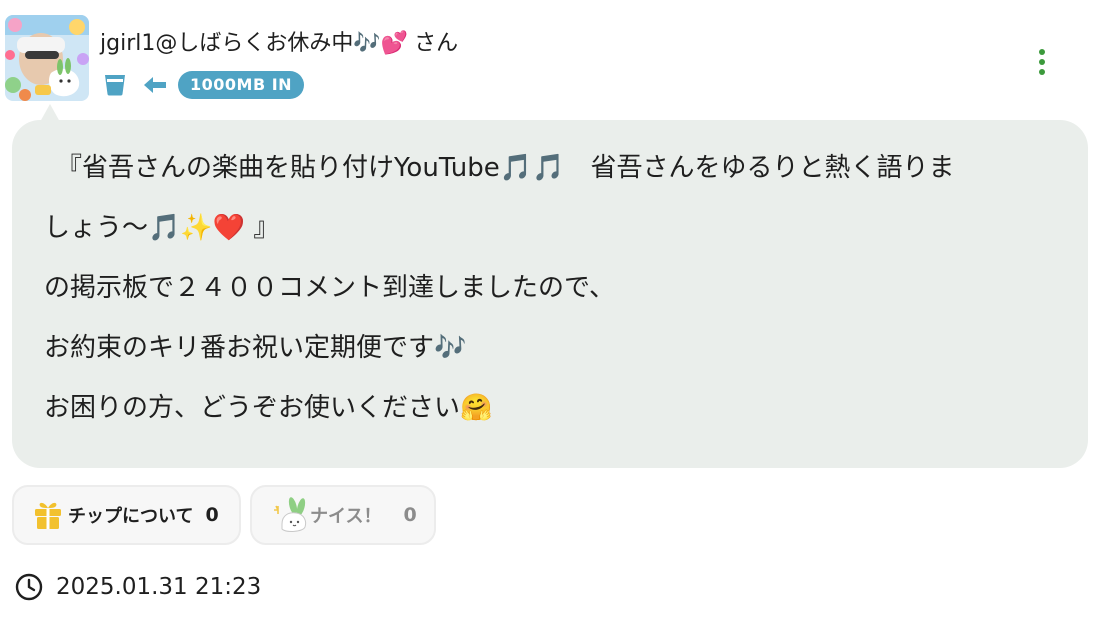 The image size is (1094, 626). What do you see at coordinates (48, 515) in the screenshot?
I see `gift-icon` at bounding box center [48, 515].